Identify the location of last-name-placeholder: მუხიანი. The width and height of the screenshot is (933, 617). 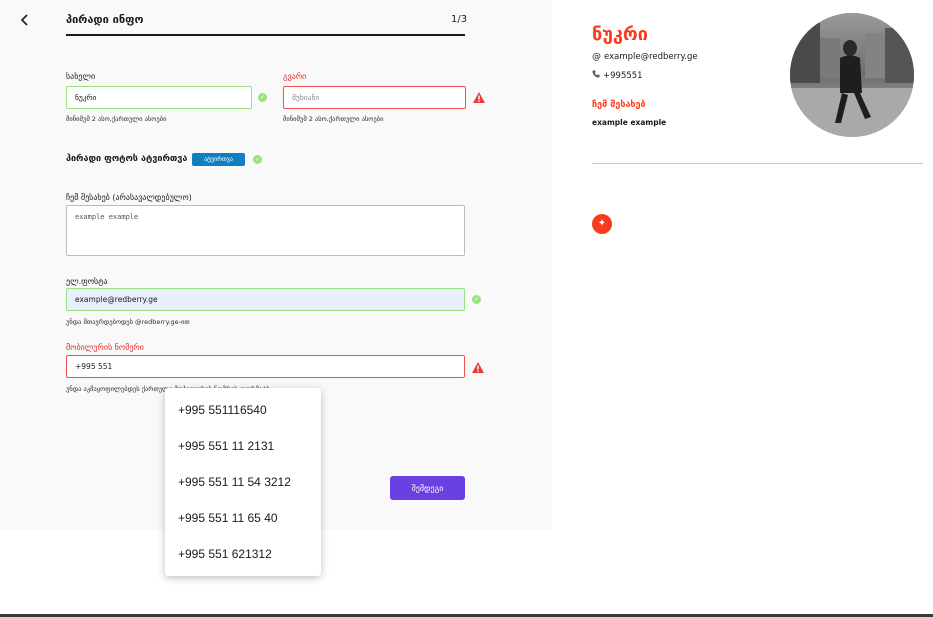
(306, 97).